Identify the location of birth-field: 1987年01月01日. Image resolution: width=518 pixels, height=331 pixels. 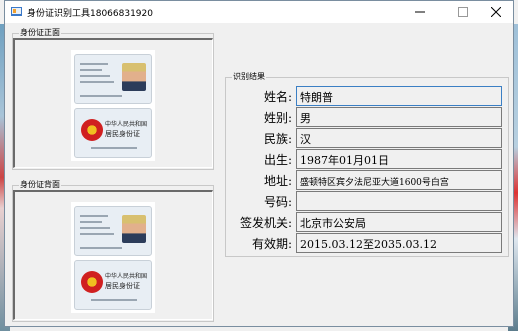
(399, 159).